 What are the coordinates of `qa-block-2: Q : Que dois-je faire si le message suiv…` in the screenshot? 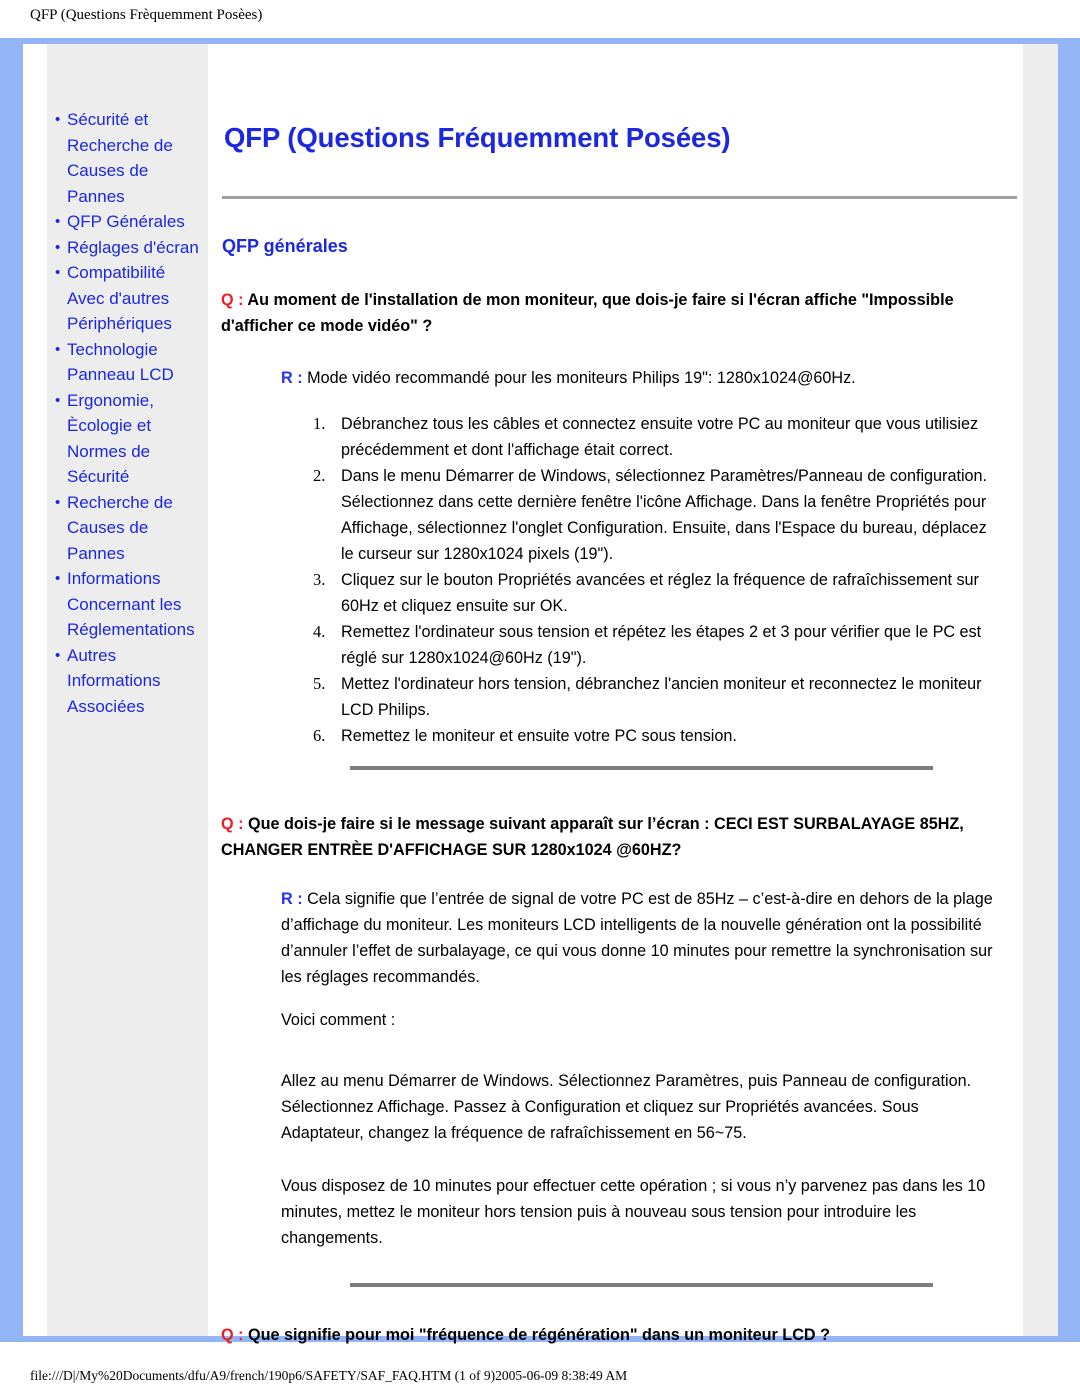 It's located at (614, 837).